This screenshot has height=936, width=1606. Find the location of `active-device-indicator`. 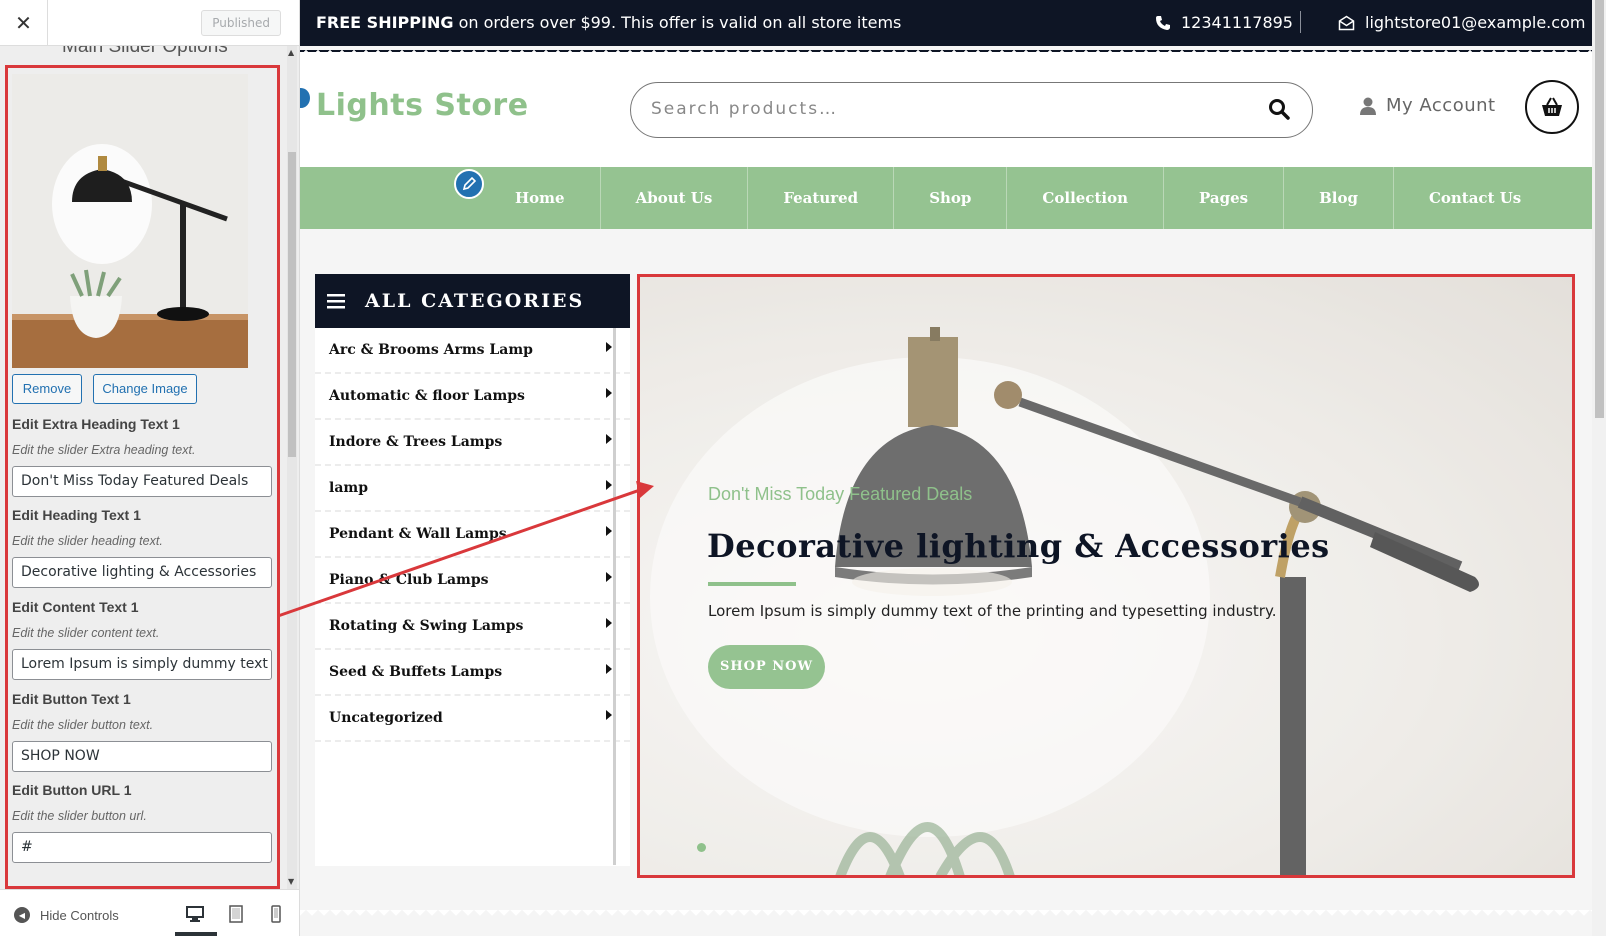

active-device-indicator is located at coordinates (196, 934).